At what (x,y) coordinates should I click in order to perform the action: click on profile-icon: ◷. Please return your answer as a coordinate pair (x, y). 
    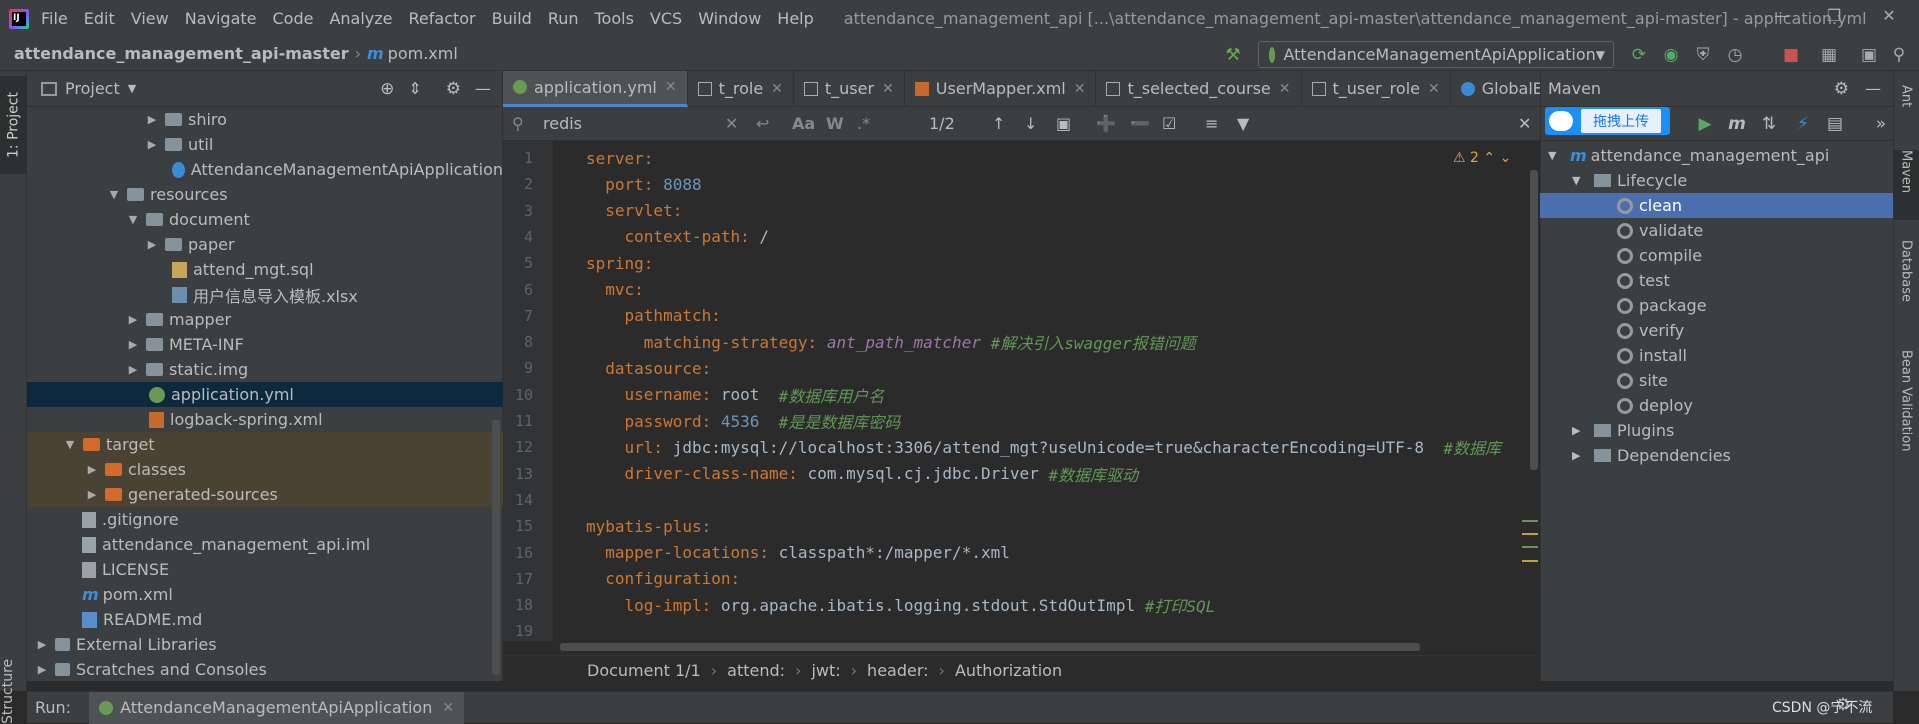
    Looking at the image, I should click on (1735, 55).